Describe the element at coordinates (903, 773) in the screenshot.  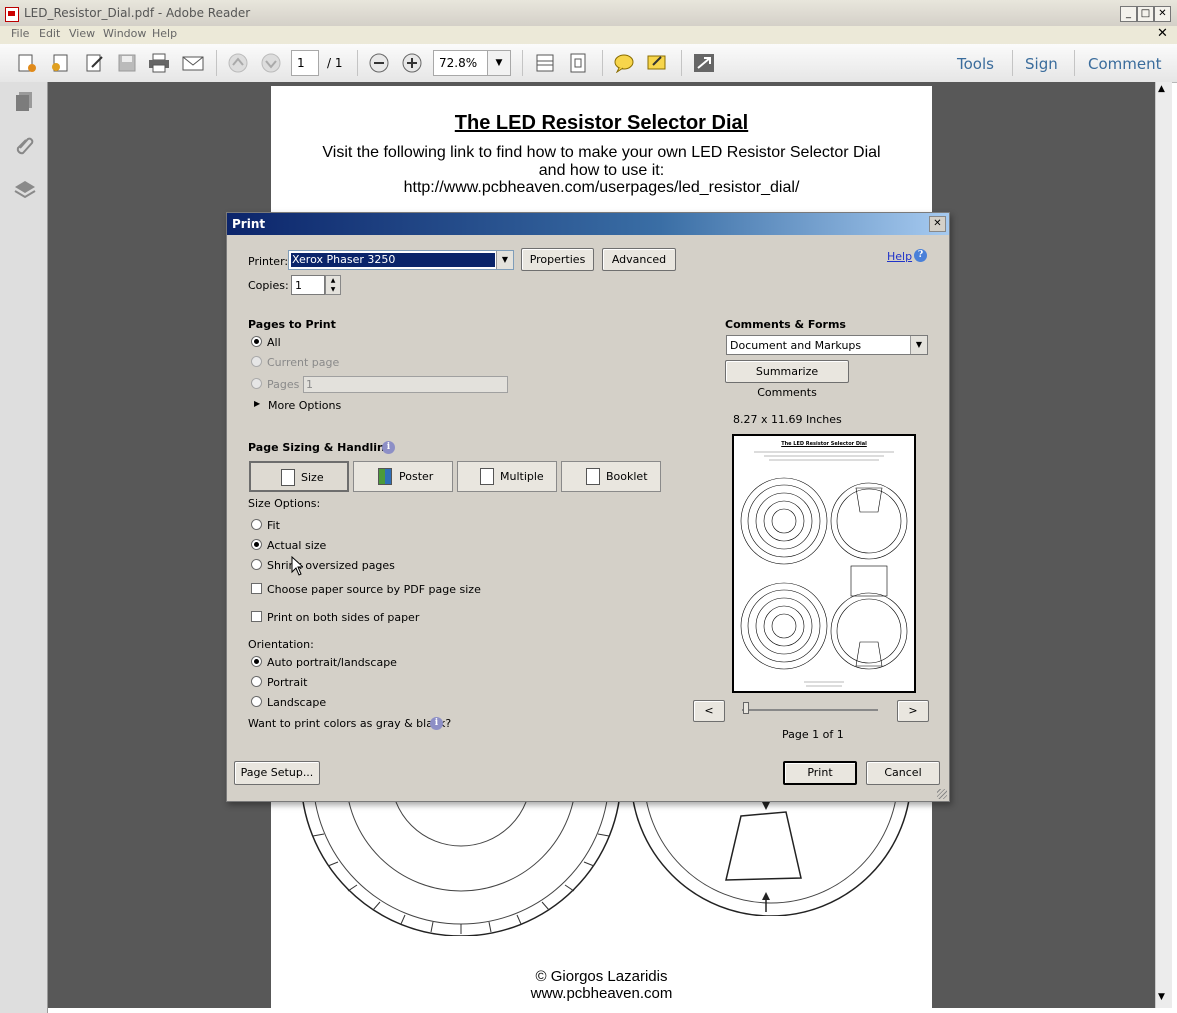
I see `cancel-button: Cancel` at that location.